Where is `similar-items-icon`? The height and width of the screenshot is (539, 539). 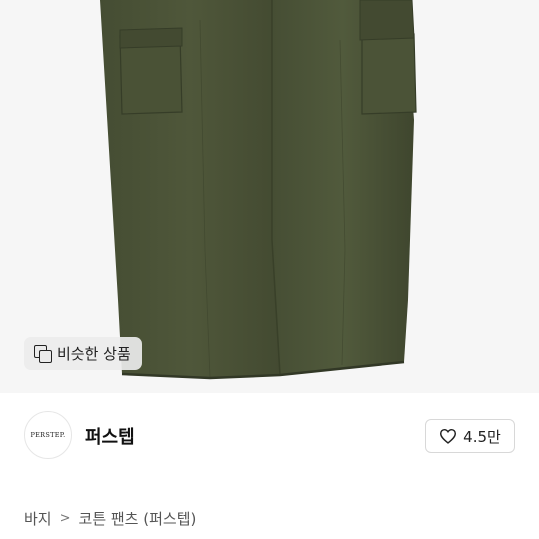
similar-items-icon is located at coordinates (43, 354).